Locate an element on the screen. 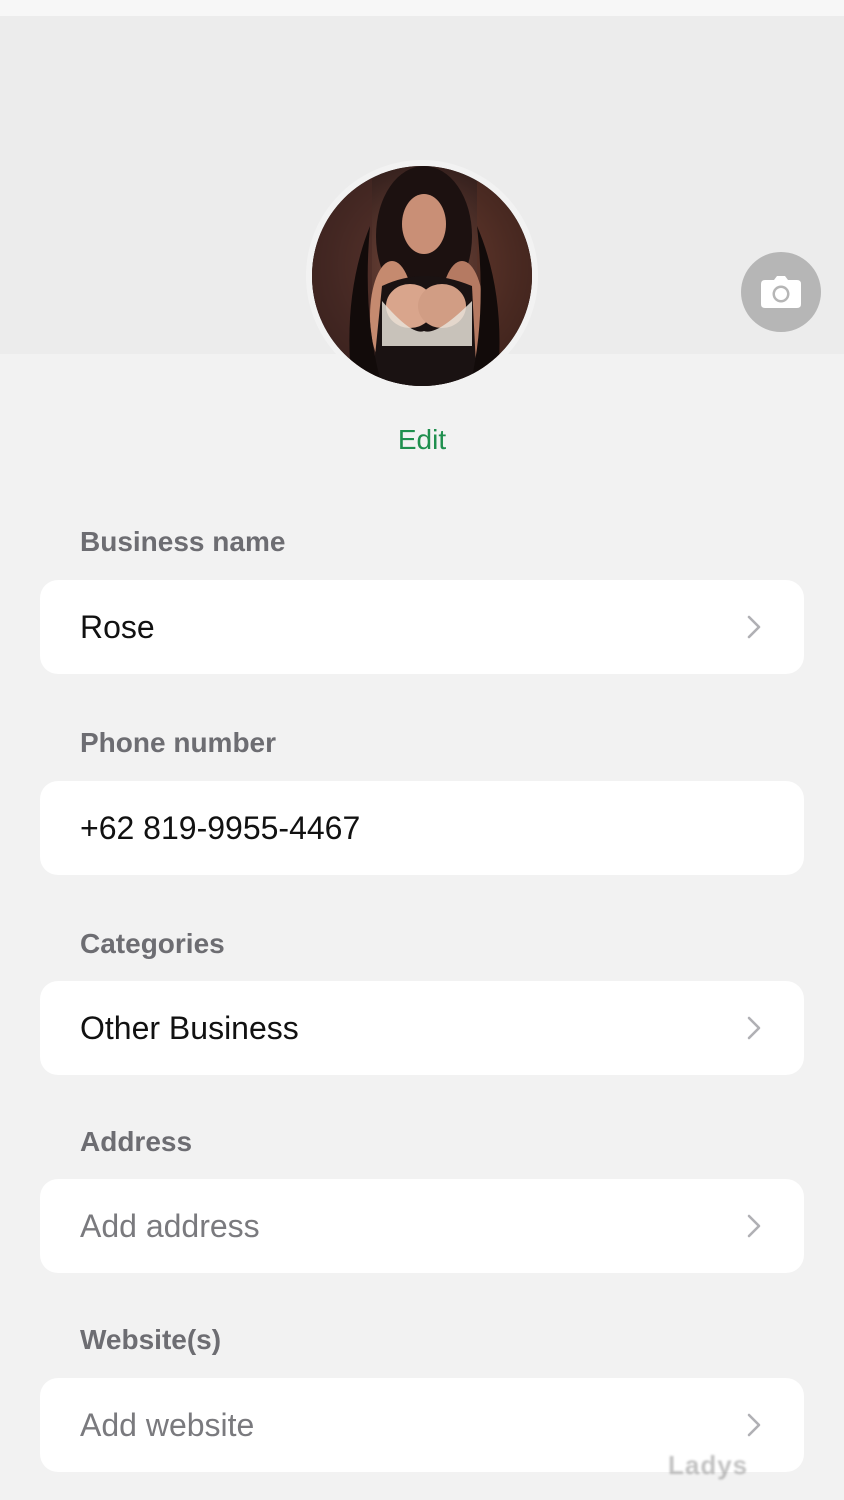 The width and height of the screenshot is (844, 1500). categories-field: Other Business is located at coordinates (422, 1028).